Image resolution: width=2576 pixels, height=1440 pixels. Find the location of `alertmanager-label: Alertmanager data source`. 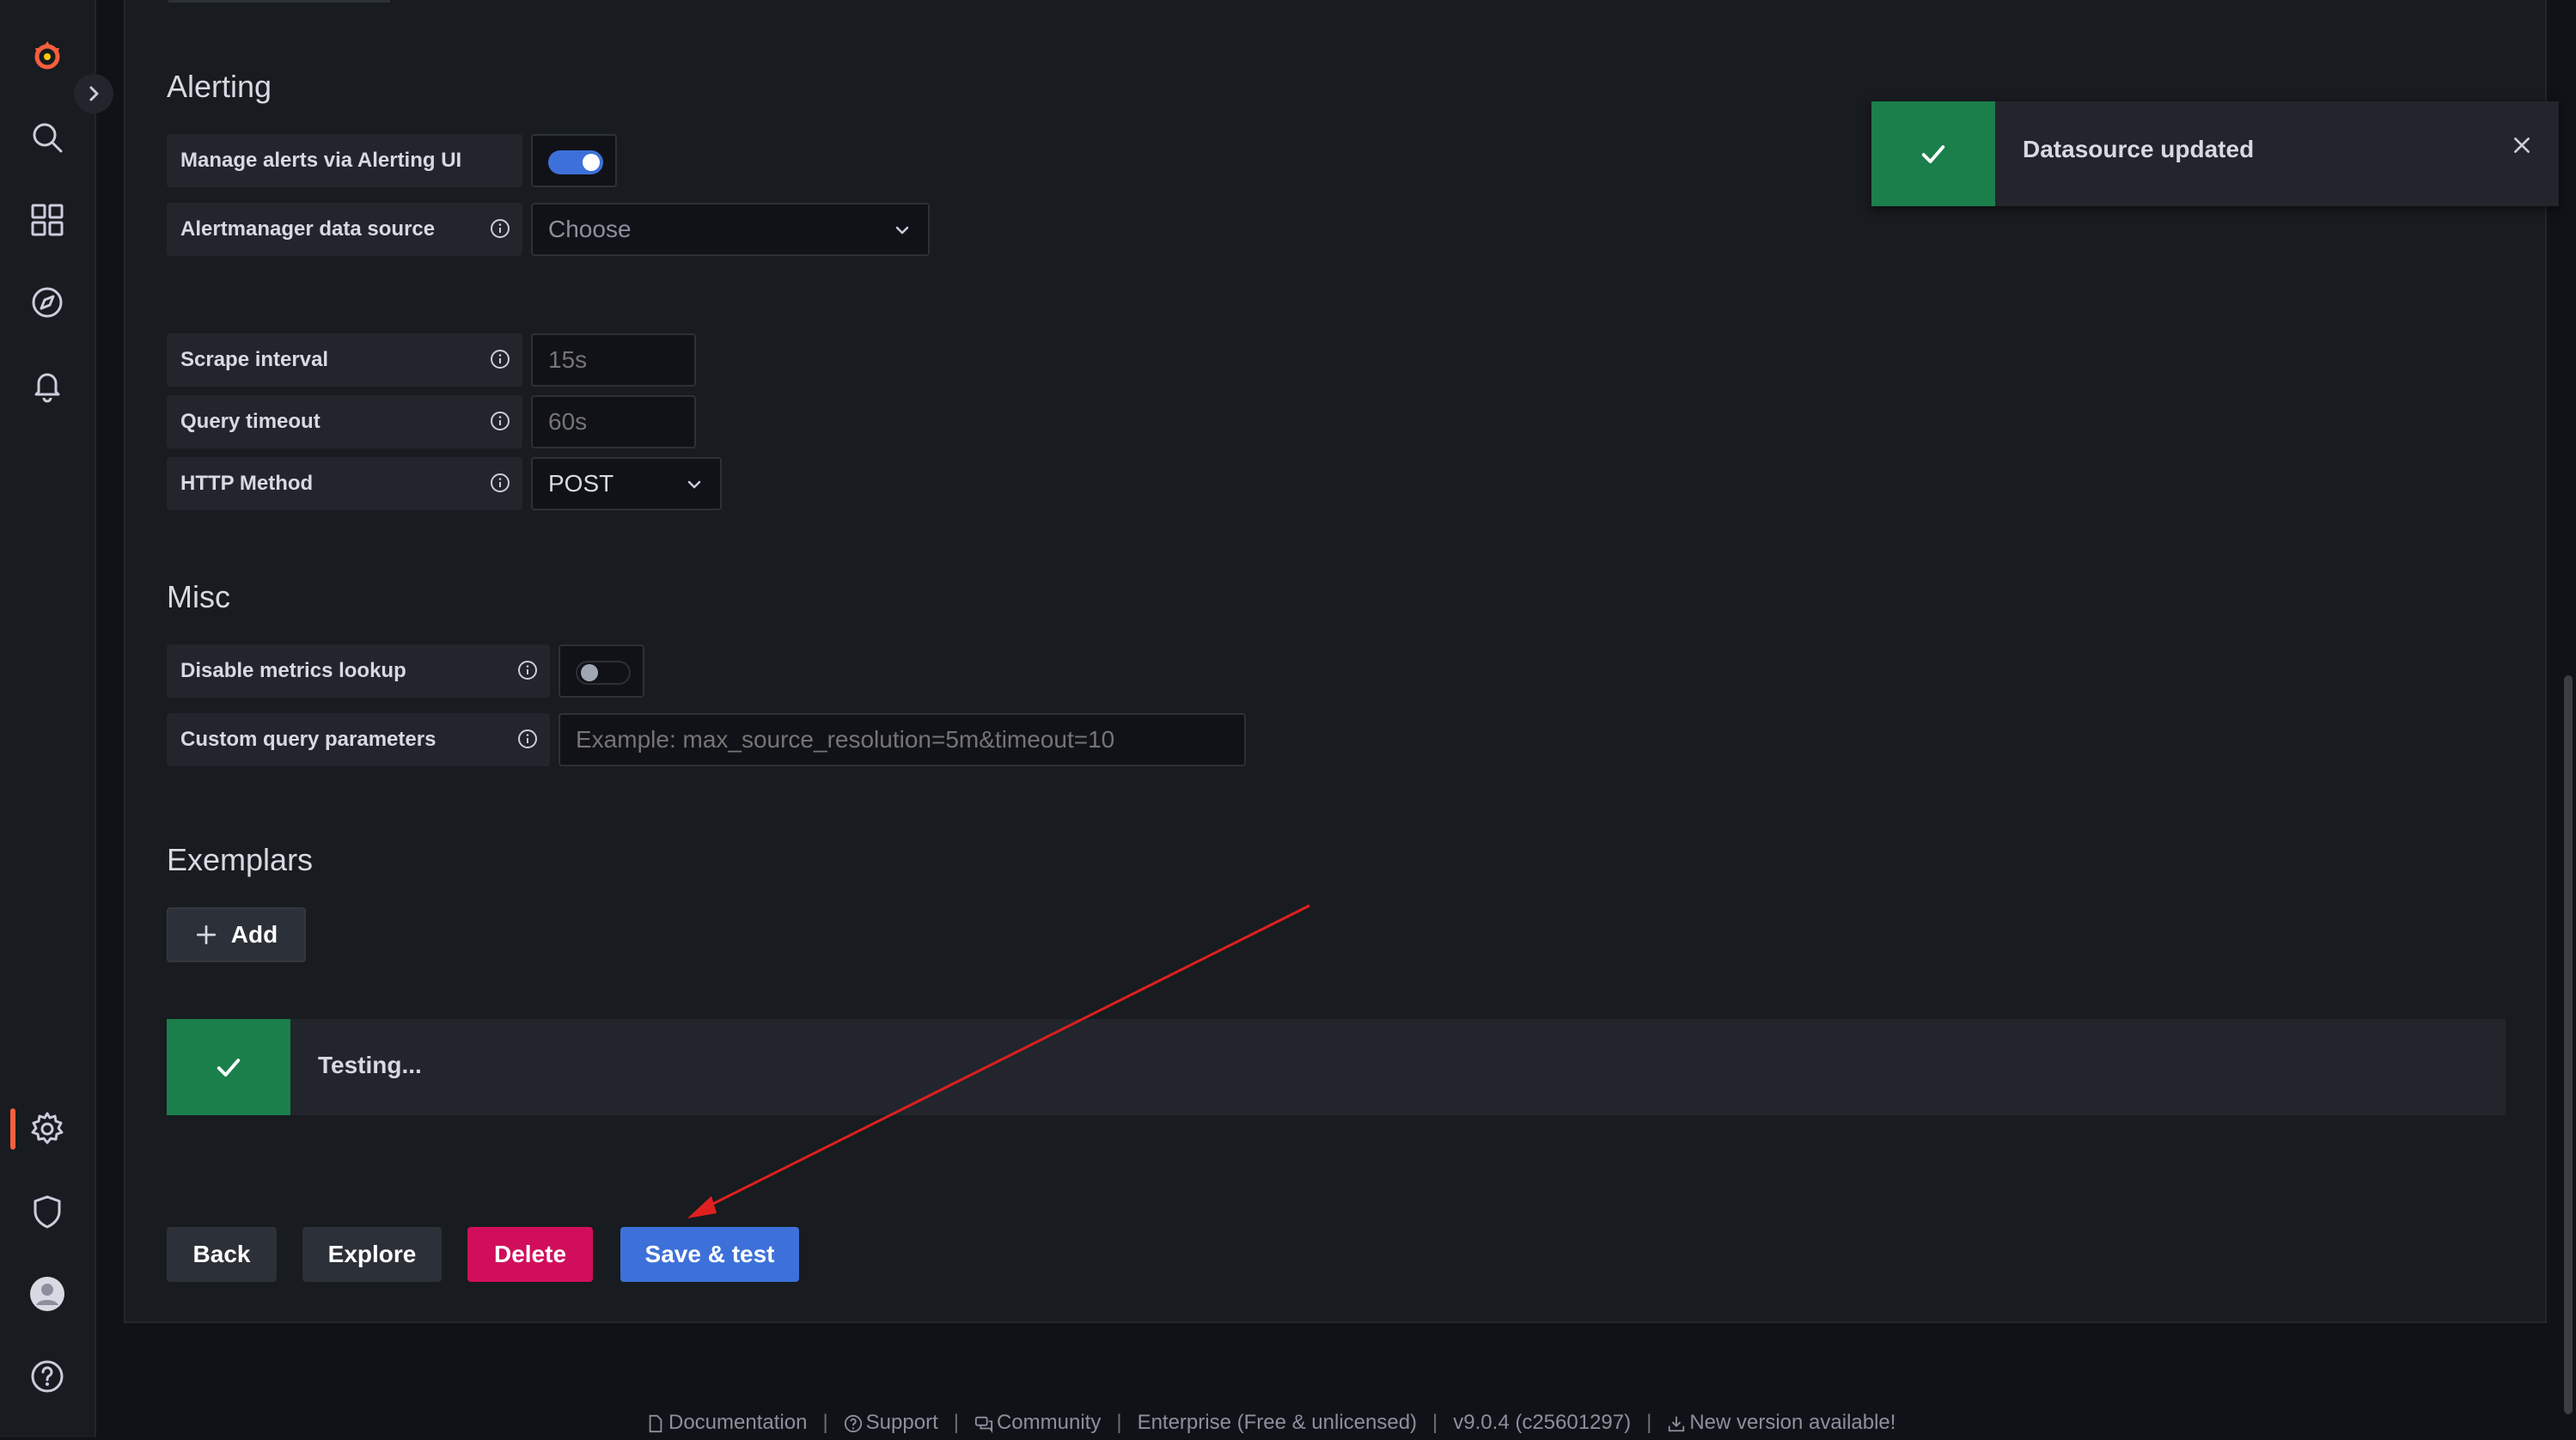

alertmanager-label: Alertmanager data source is located at coordinates (344, 229).